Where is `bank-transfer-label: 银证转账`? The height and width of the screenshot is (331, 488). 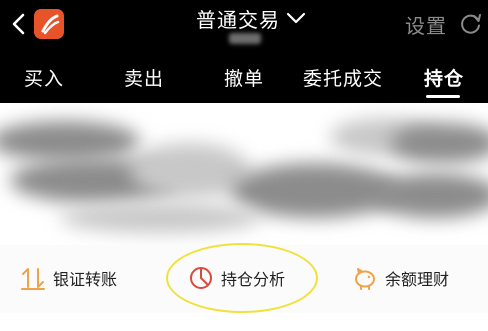
bank-transfer-label: 银证转账 is located at coordinates (85, 279).